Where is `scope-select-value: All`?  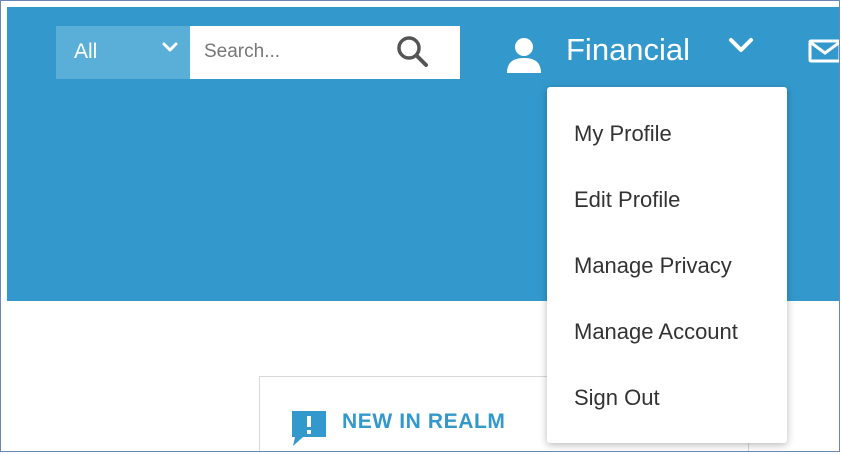 scope-select-value: All is located at coordinates (86, 51).